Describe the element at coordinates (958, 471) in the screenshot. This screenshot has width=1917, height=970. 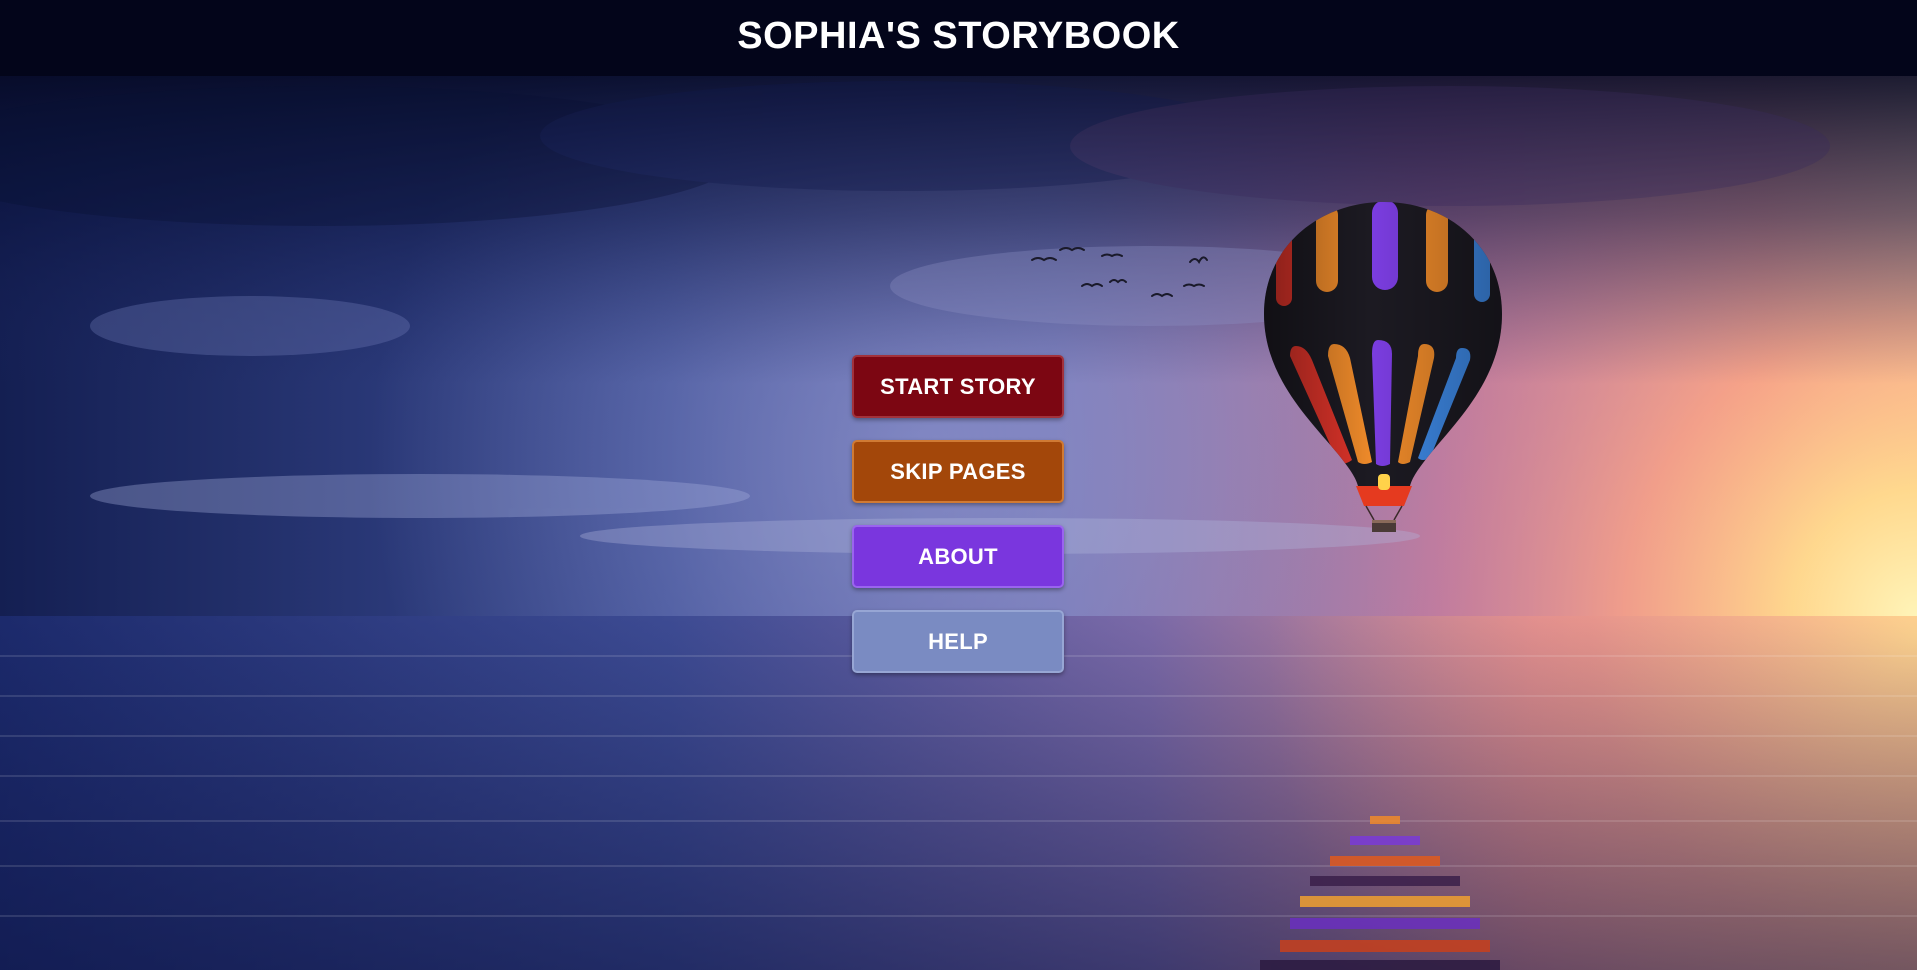
I see `skip-pages-button: SKIP PAGES` at that location.